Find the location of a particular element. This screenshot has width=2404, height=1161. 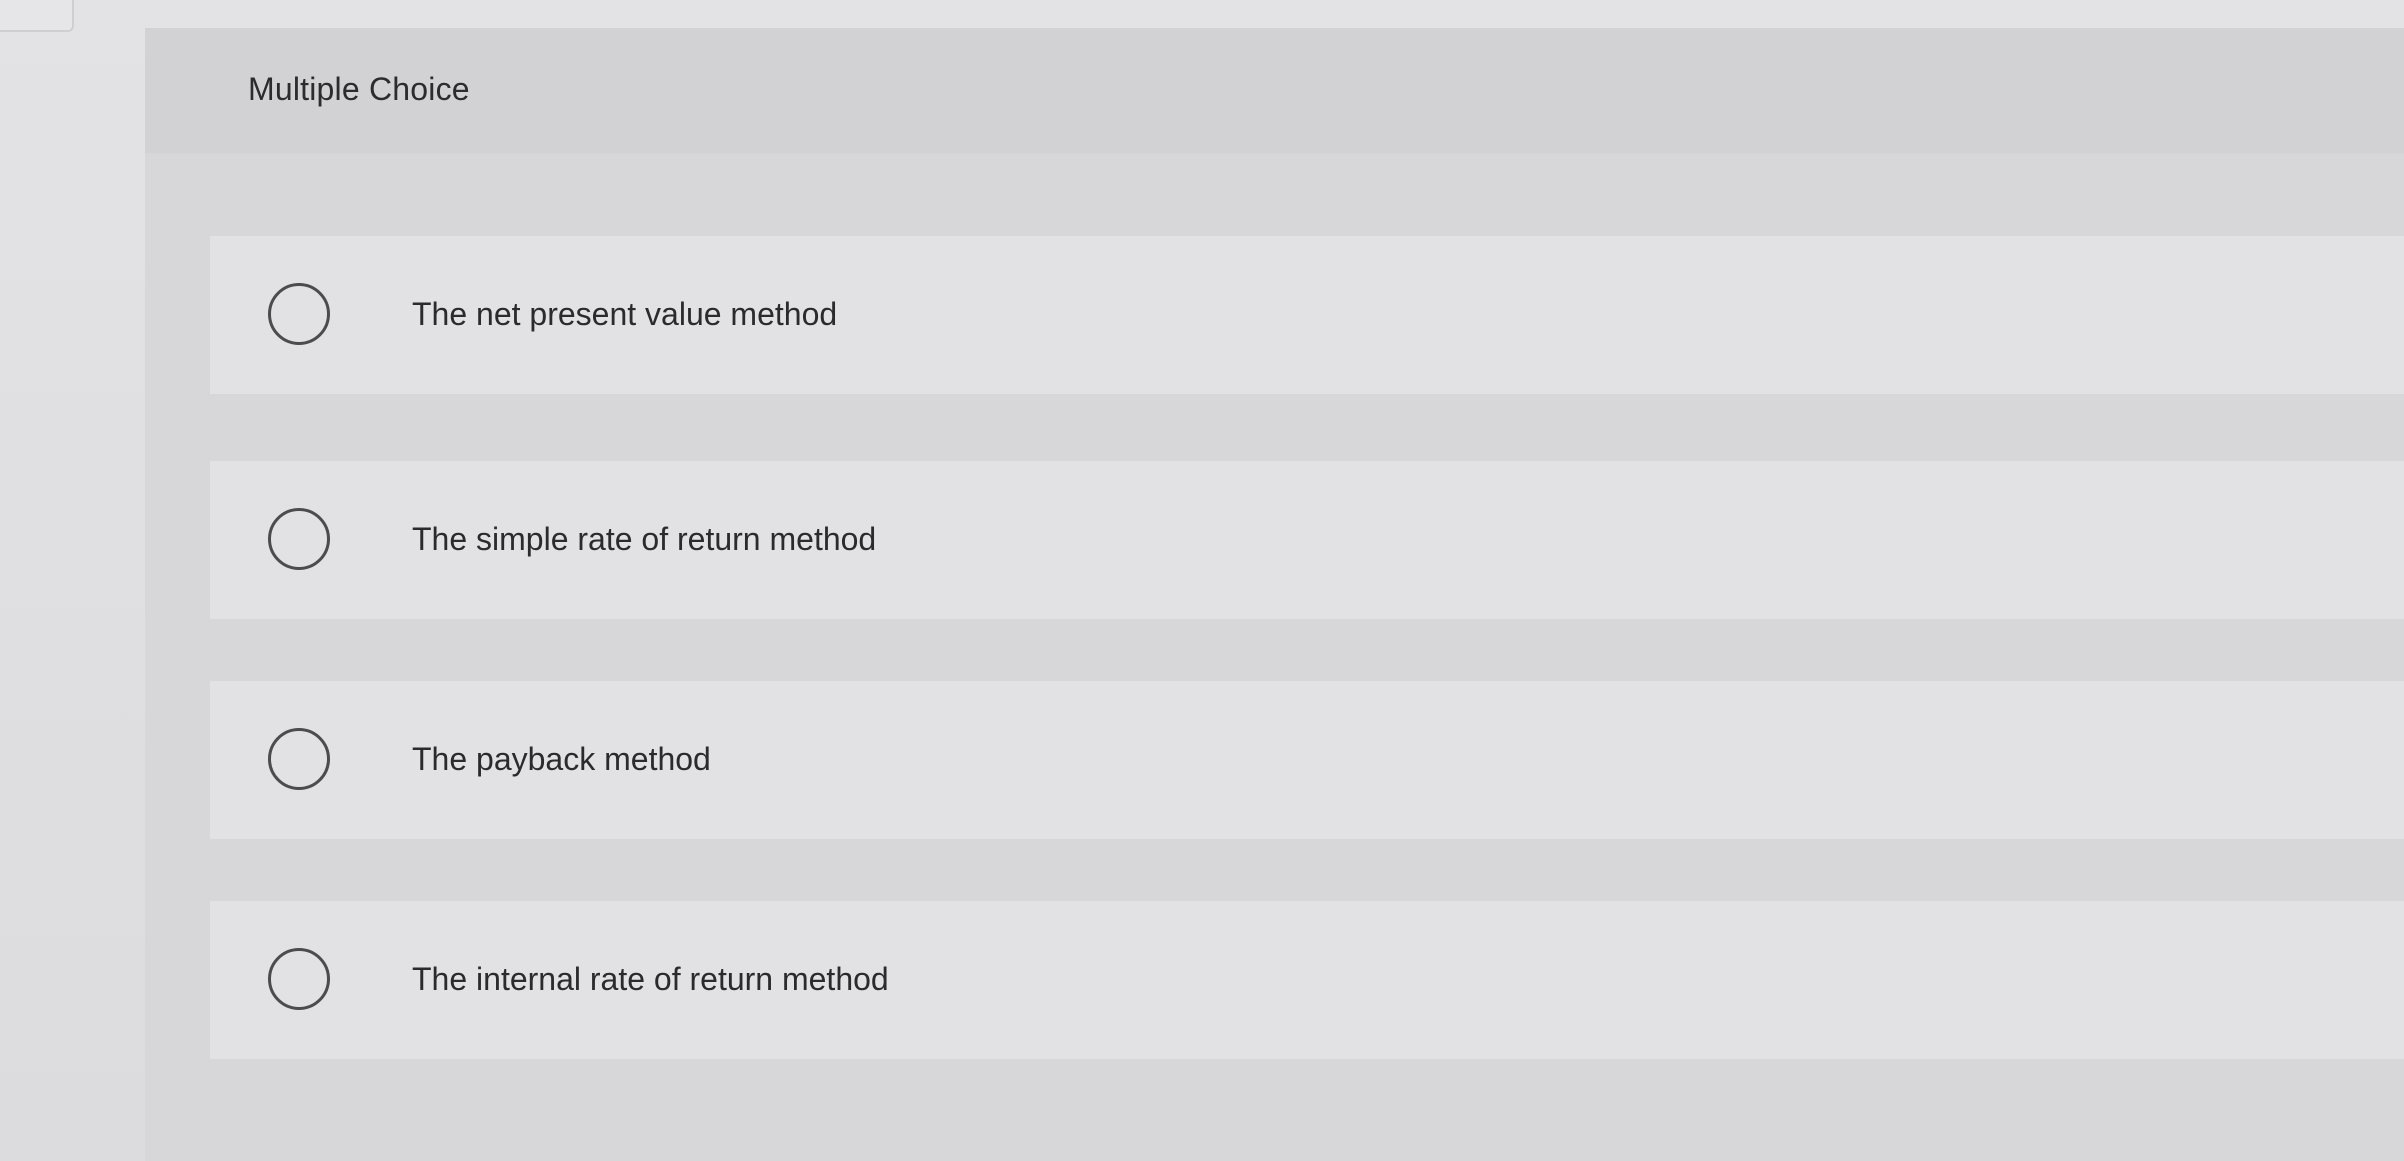

choice-label: The payback method is located at coordinates (561, 759).